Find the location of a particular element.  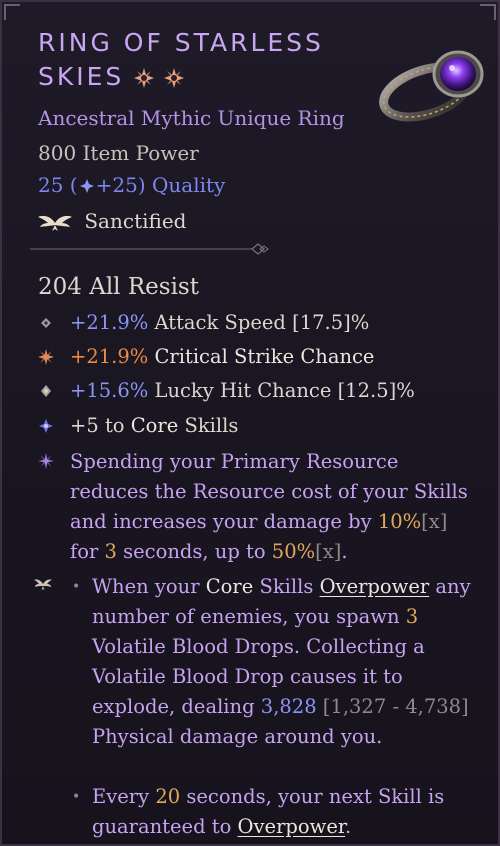

affix-attack-speed: +21.9% Attack Speed [17.5]% is located at coordinates (258, 323).